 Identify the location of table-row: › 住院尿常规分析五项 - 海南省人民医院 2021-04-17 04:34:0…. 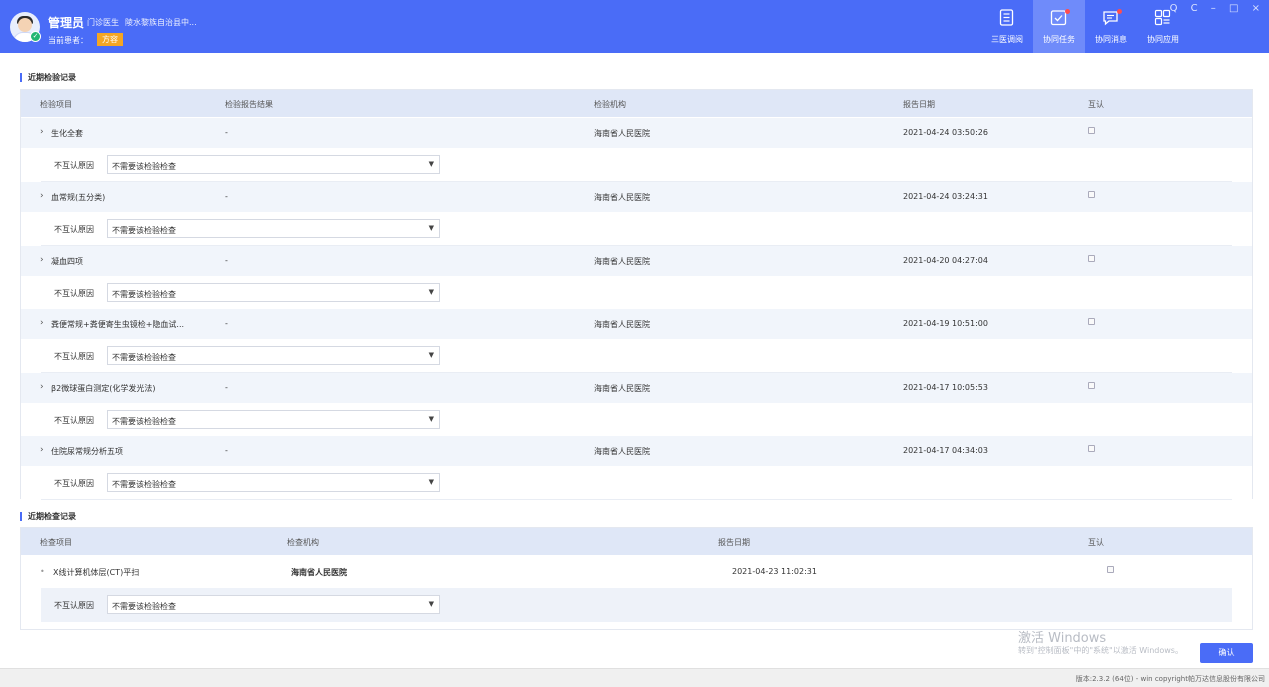
(636, 451).